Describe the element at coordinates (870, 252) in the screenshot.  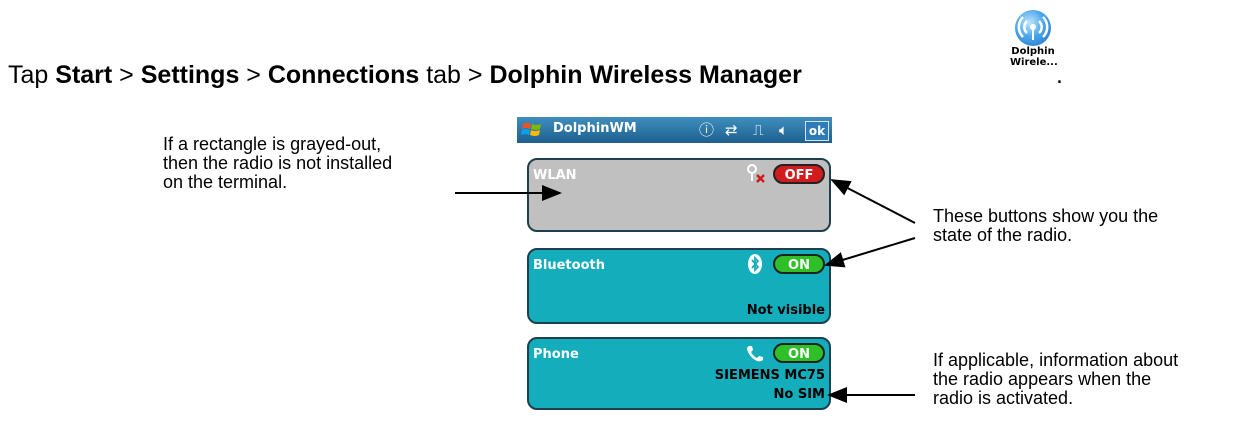
I see `buttons-arrow-on` at that location.